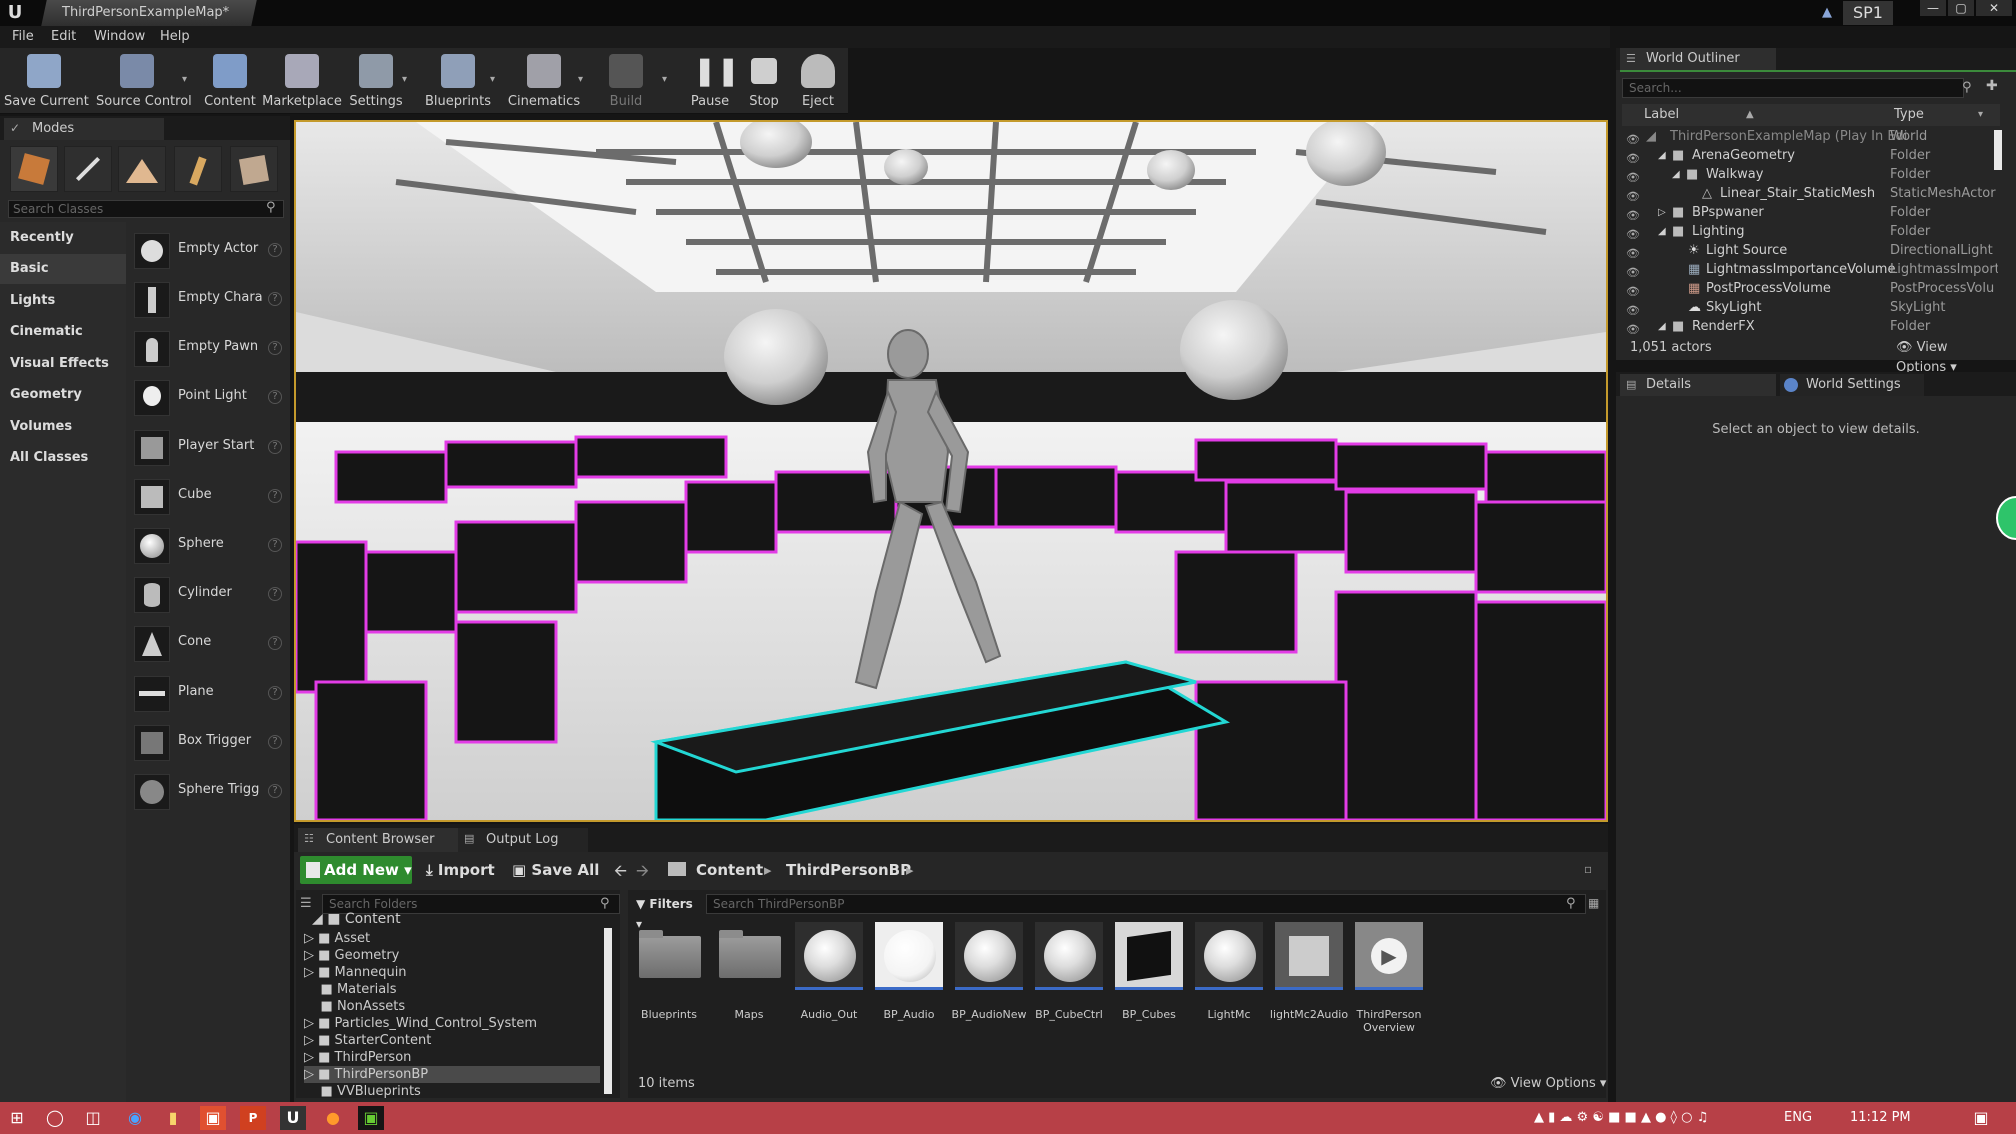 This screenshot has width=2016, height=1134. I want to click on asset-tile: Blueprints, so click(669, 975).